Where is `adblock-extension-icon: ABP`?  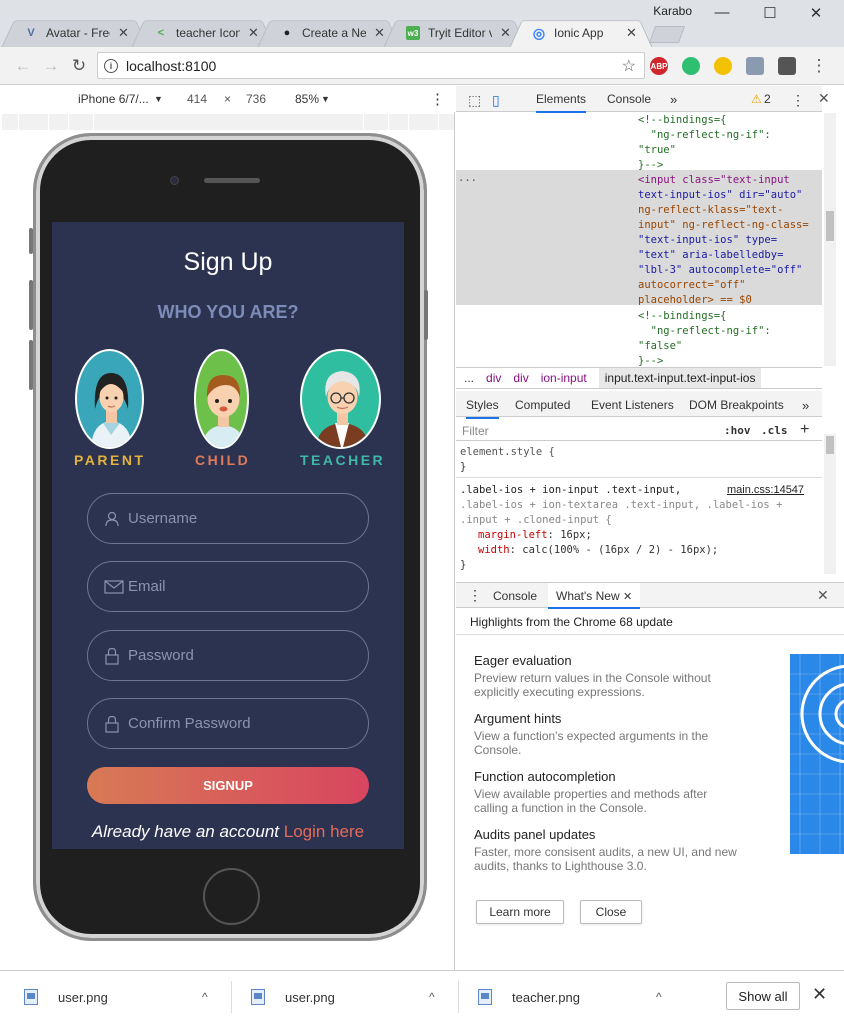
adblock-extension-icon: ABP is located at coordinates (659, 66).